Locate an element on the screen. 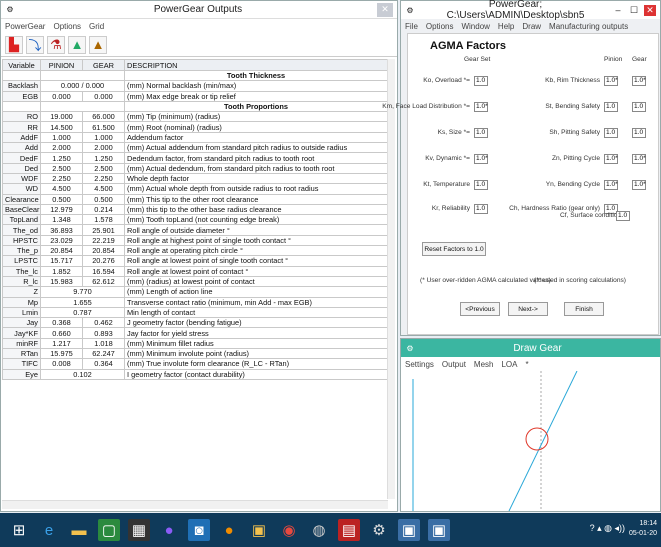  description-cell: (mm) Max edge break or tip relief is located at coordinates (256, 96).